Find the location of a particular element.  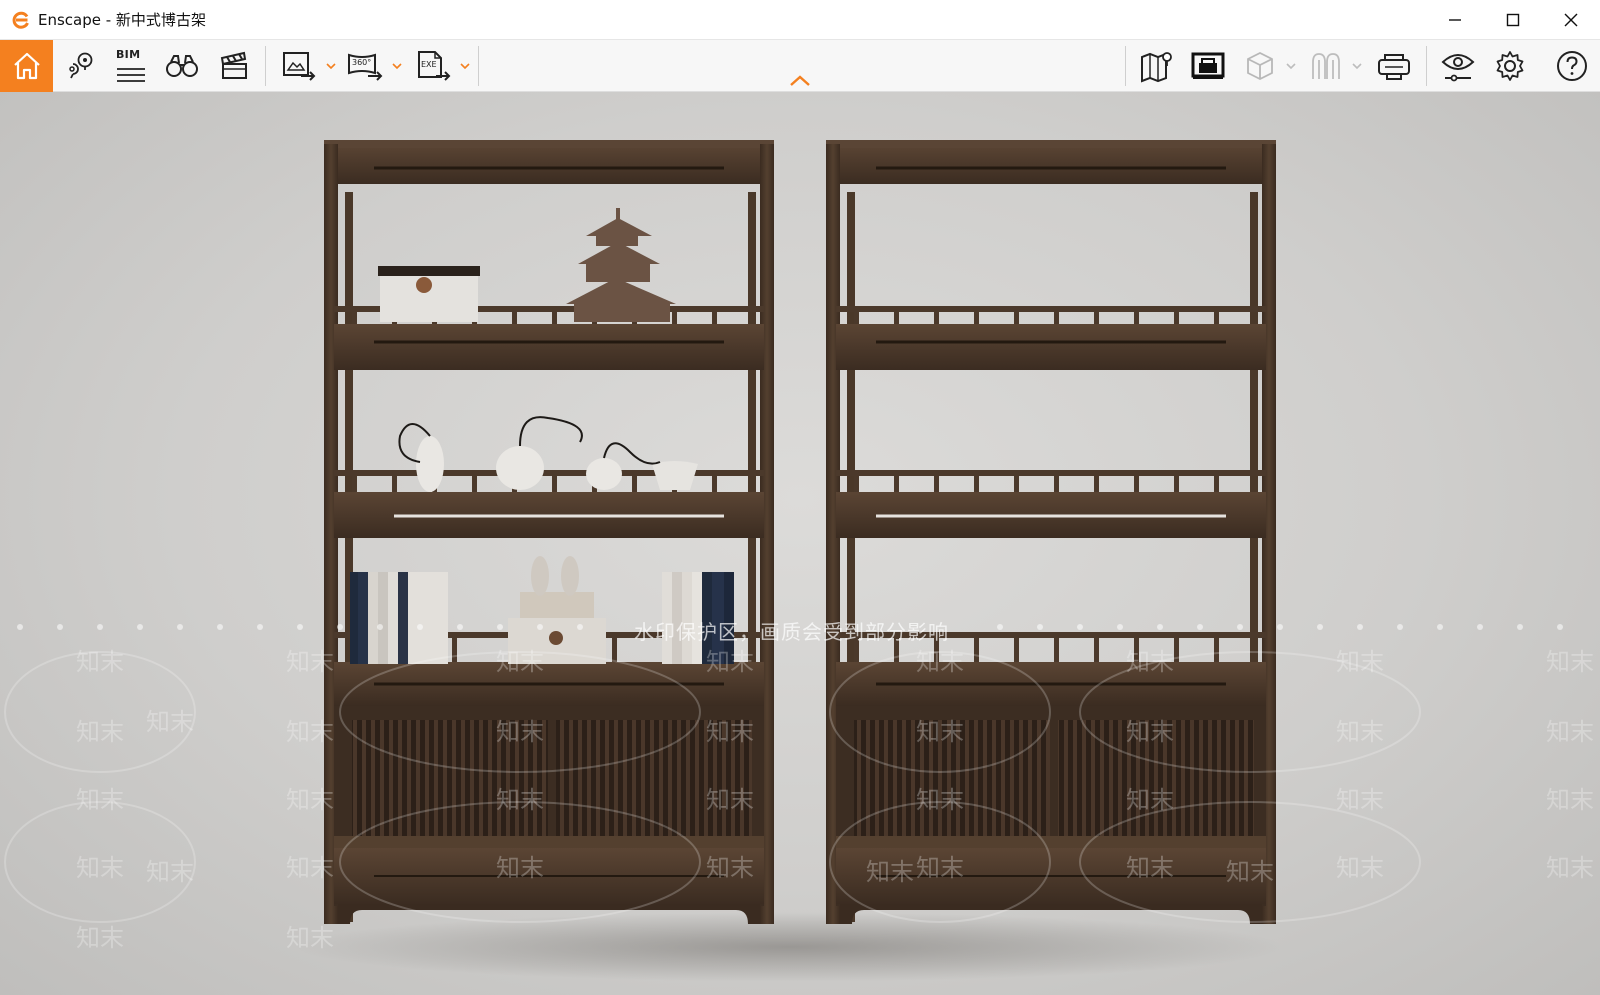

home-icon is located at coordinates (27, 66).